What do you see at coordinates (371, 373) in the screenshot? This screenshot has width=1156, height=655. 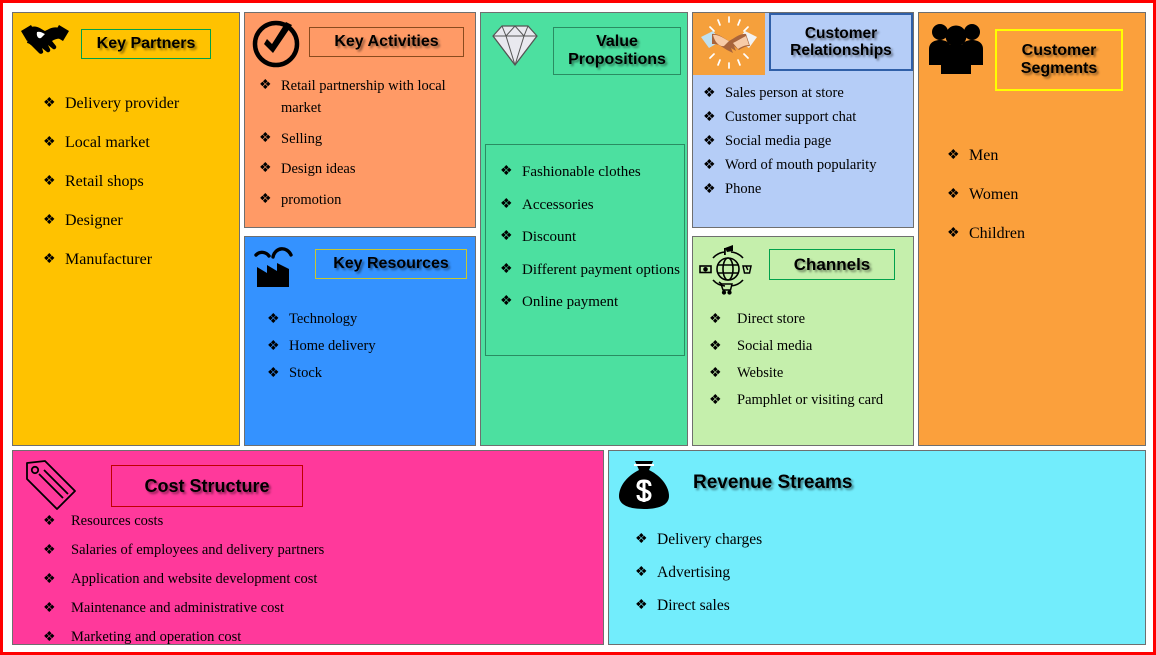 I see `list-item: Stock` at bounding box center [371, 373].